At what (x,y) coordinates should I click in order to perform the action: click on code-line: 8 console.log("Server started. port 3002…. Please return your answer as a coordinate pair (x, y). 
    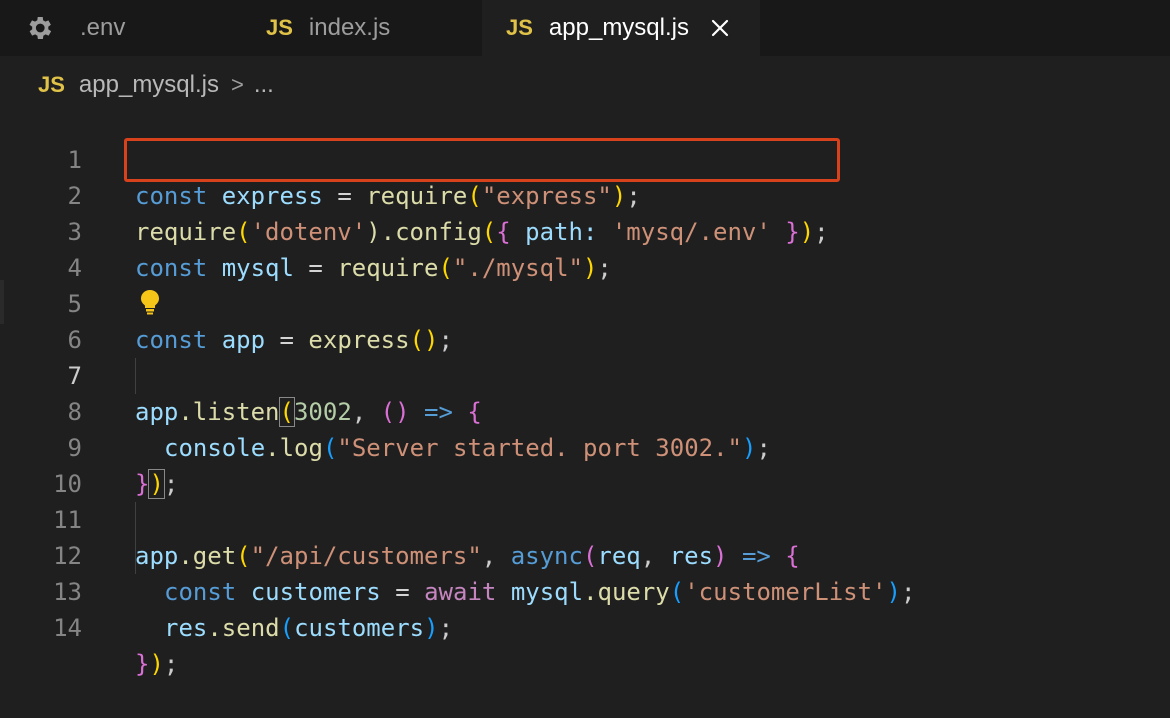
    Looking at the image, I should click on (585, 410).